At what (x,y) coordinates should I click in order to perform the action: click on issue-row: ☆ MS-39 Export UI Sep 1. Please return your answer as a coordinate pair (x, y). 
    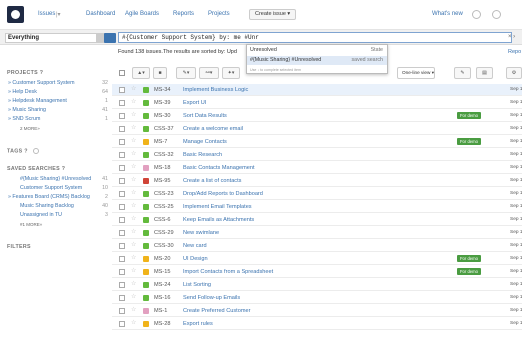
    Looking at the image, I should click on (317, 103).